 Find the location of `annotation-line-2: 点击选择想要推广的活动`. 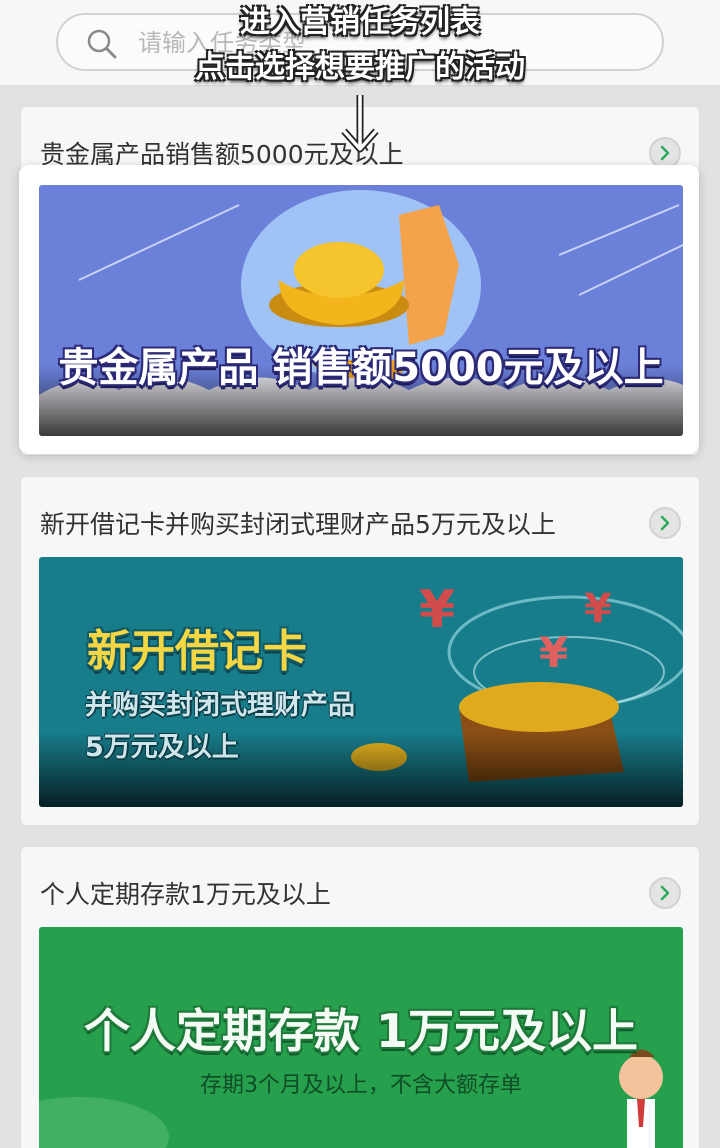

annotation-line-2: 点击选择想要推广的活动 is located at coordinates (360, 67).